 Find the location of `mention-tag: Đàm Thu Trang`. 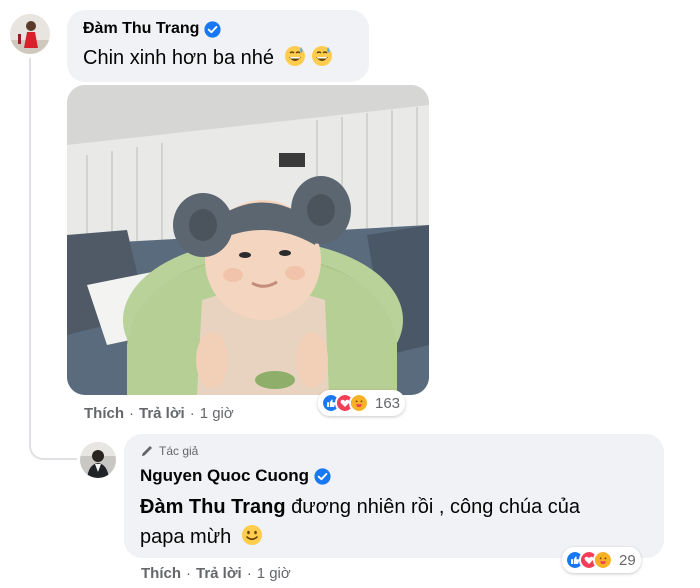

mention-tag: Đàm Thu Trang is located at coordinates (213, 507).